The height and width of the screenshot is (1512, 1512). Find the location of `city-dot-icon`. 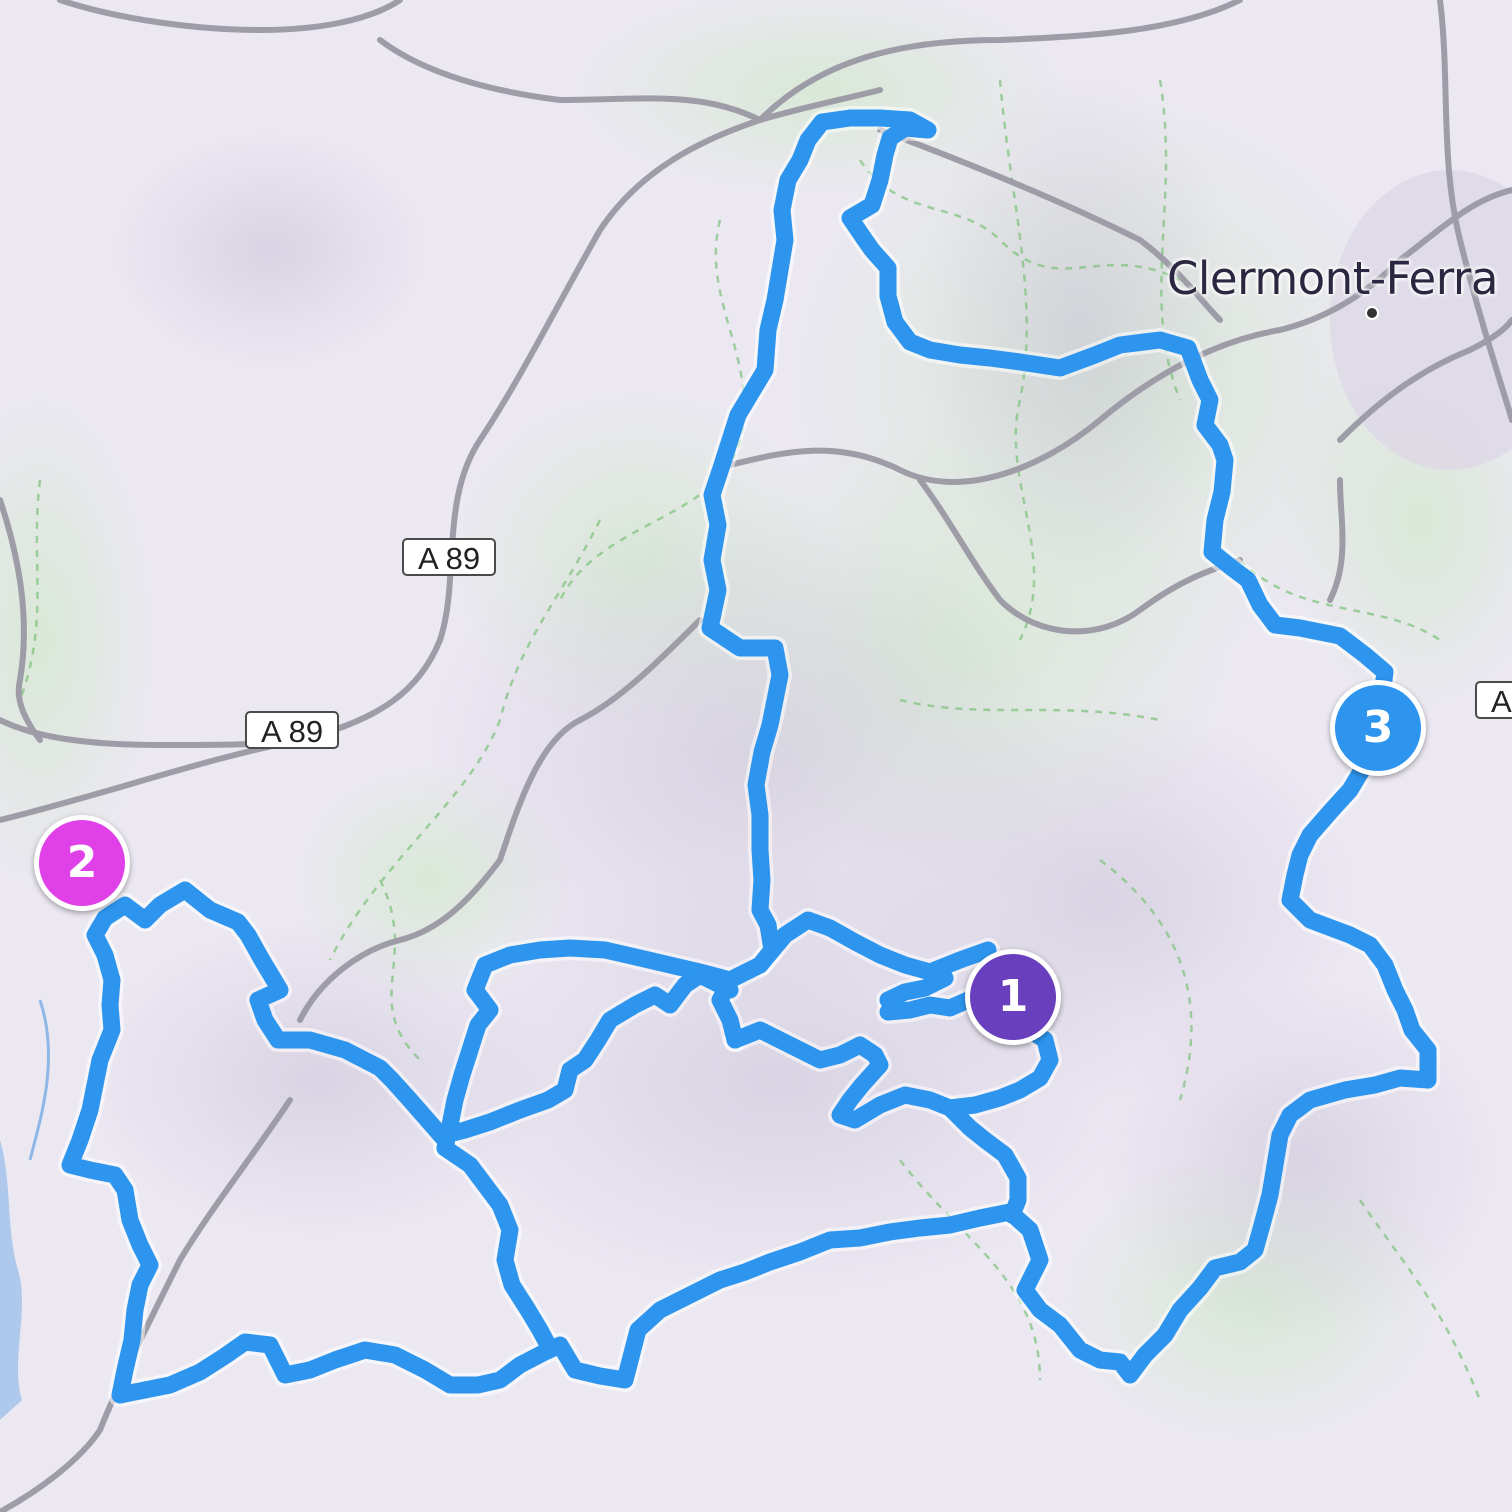

city-dot-icon is located at coordinates (1372, 313).